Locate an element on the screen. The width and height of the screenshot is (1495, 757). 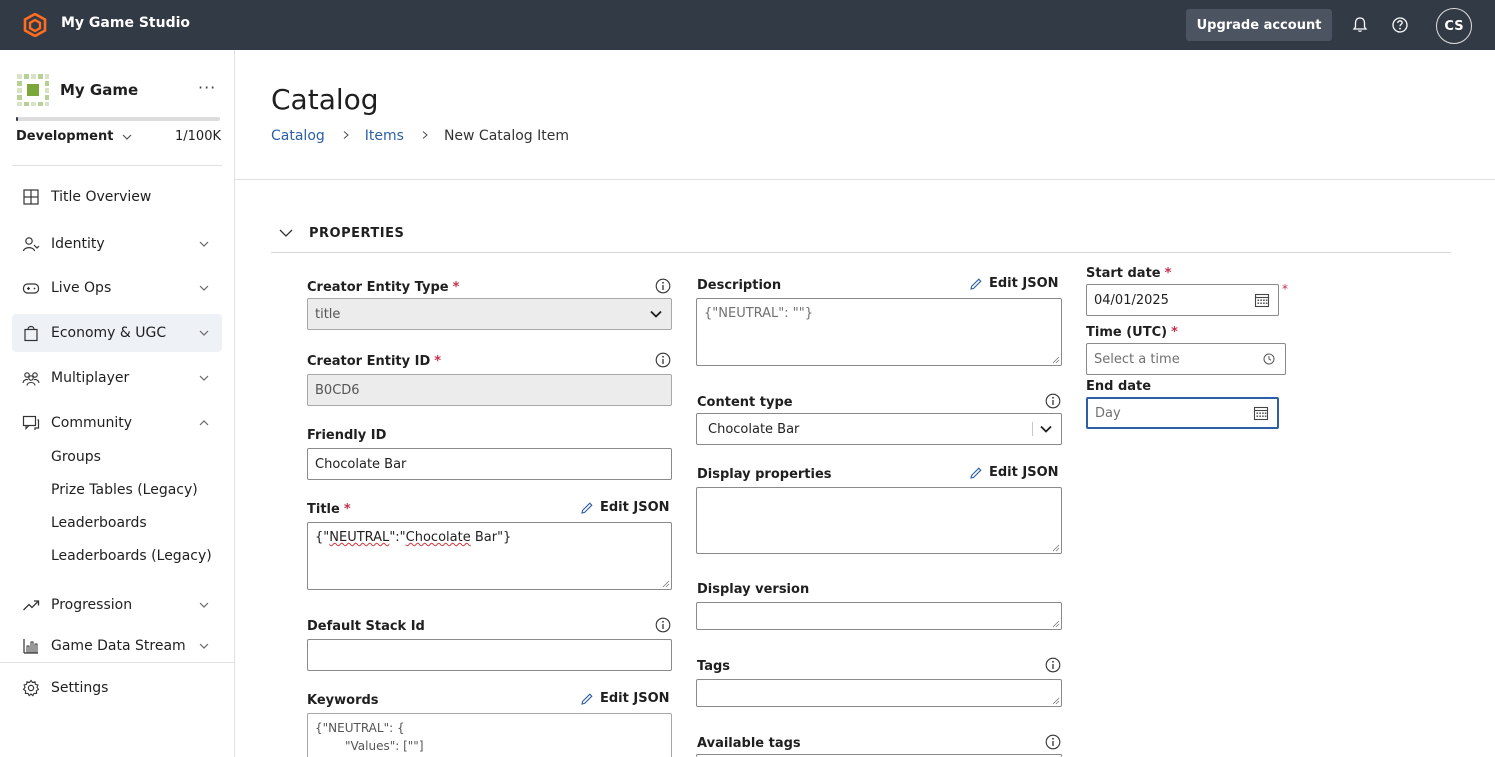
display-properties-textarea is located at coordinates (879, 520).